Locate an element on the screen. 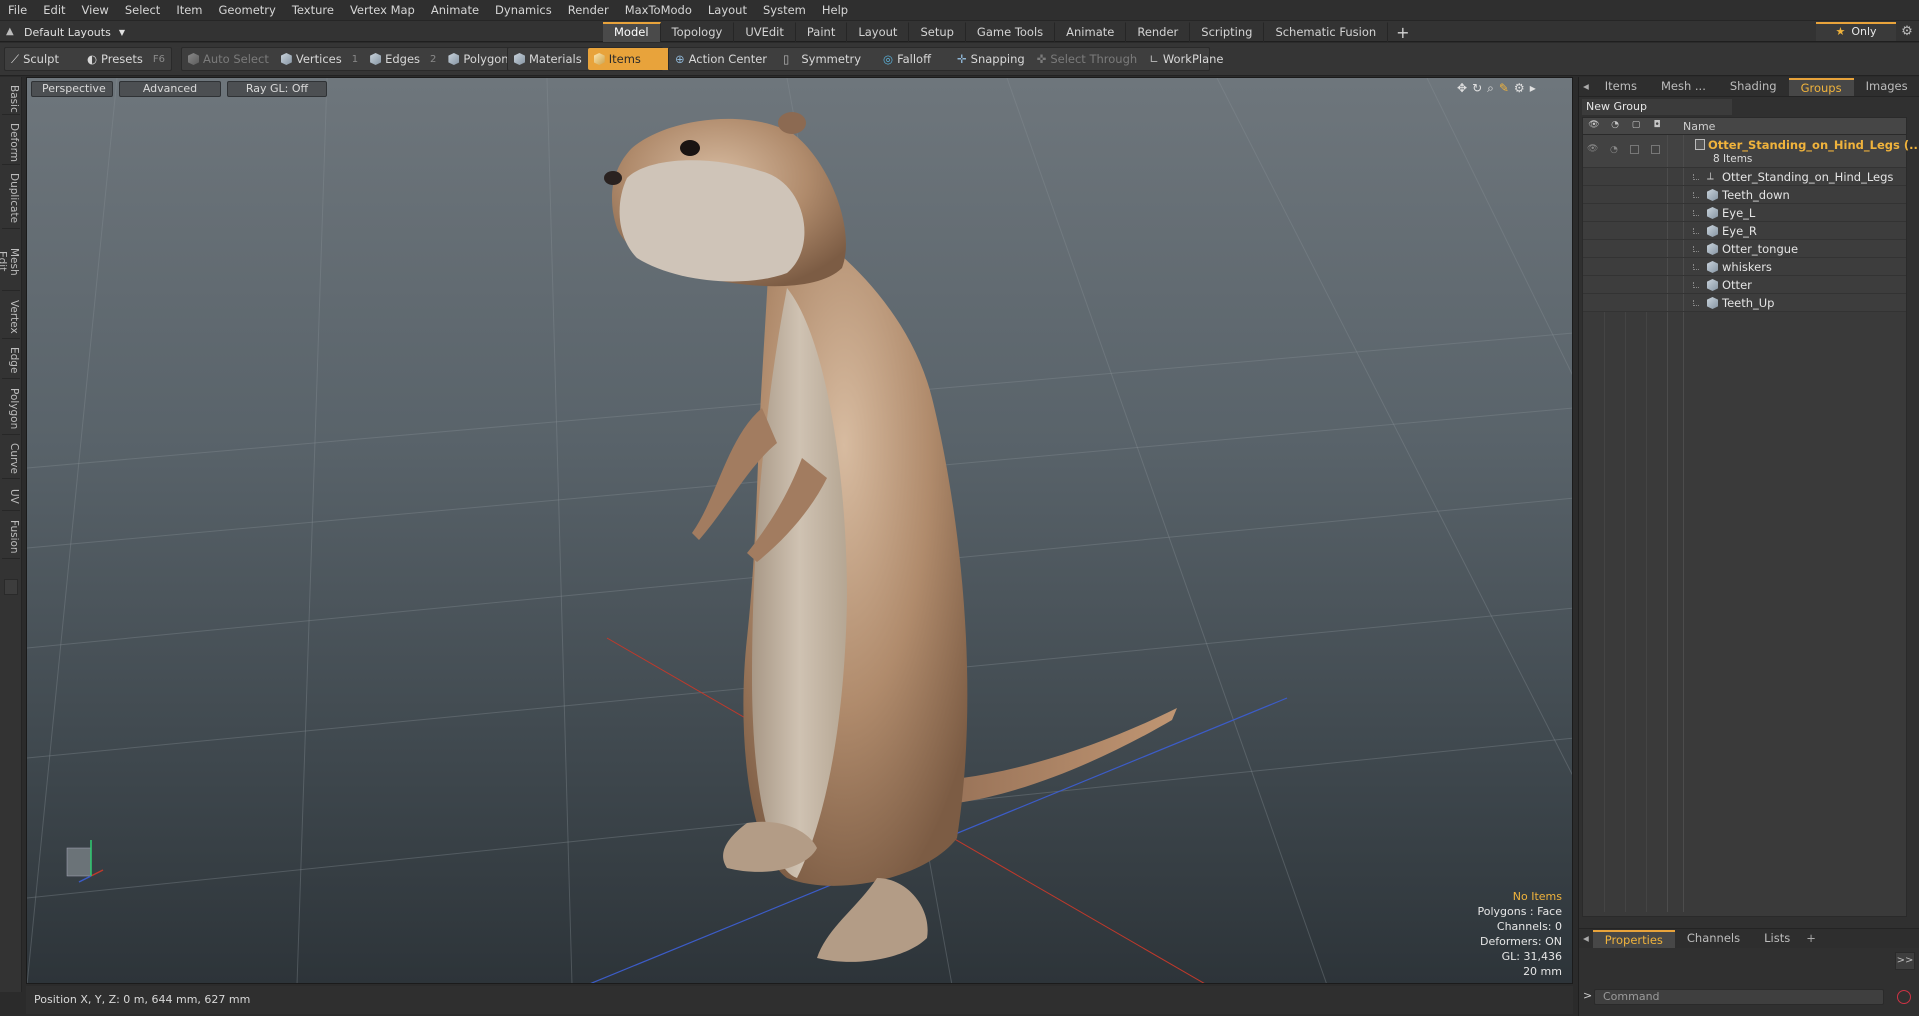  falloff-button: ◎ Falloff is located at coordinates (907, 59).